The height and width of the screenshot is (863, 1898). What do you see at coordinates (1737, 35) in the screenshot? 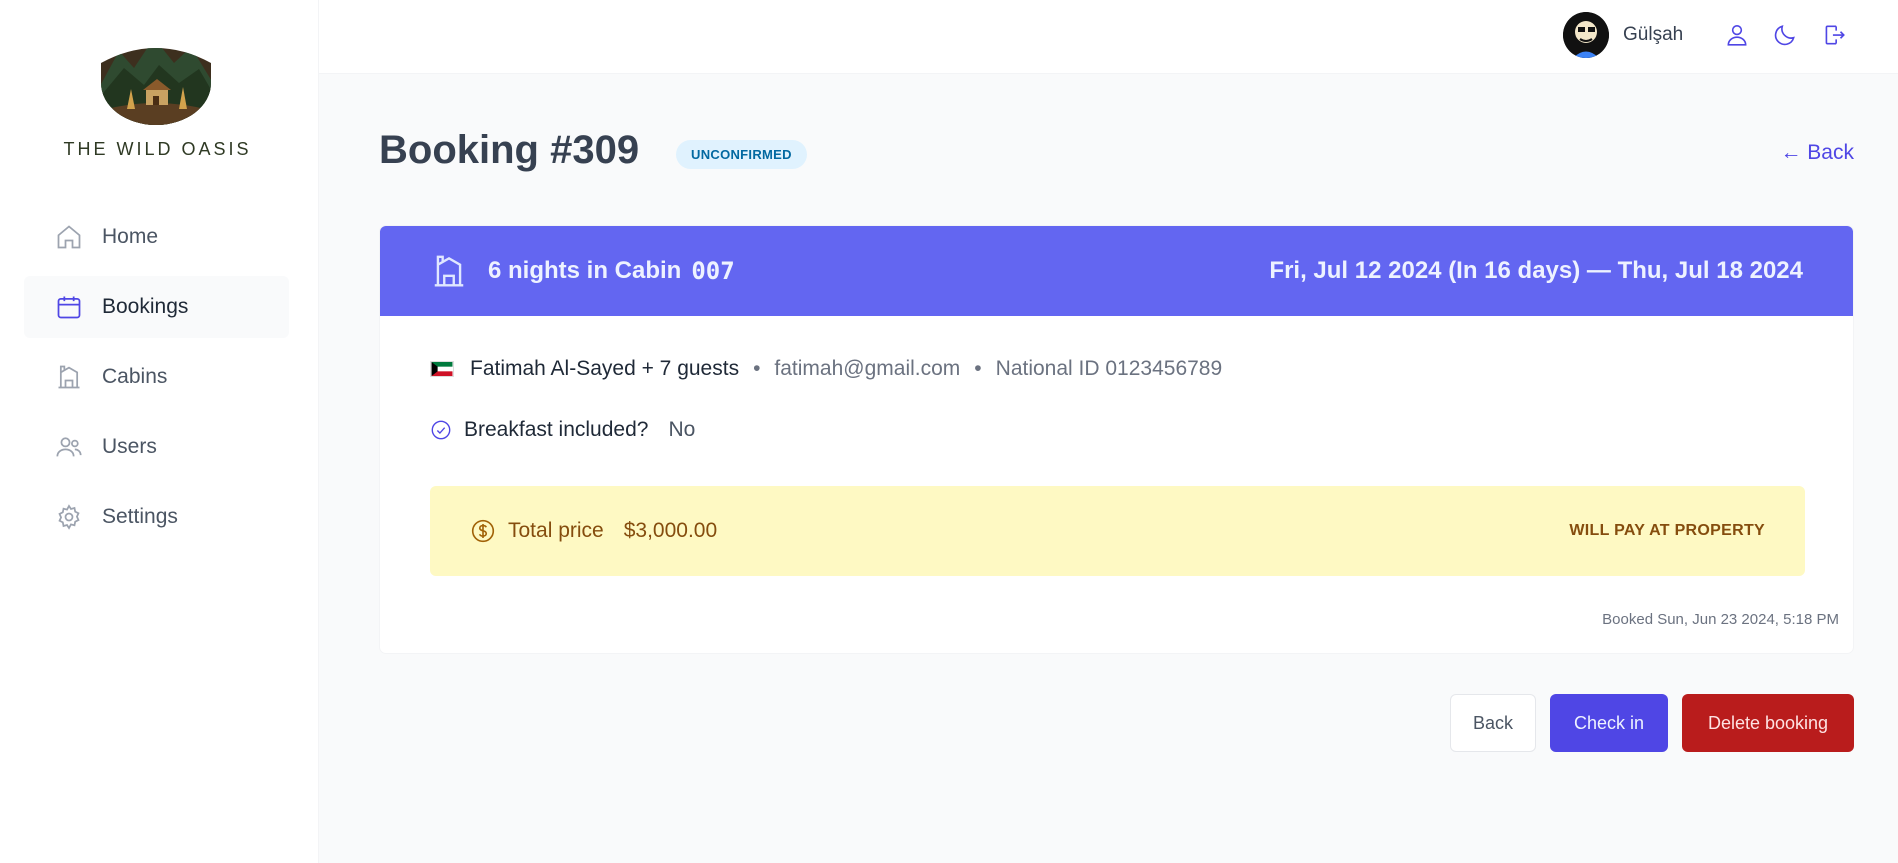
I see `user-icon` at bounding box center [1737, 35].